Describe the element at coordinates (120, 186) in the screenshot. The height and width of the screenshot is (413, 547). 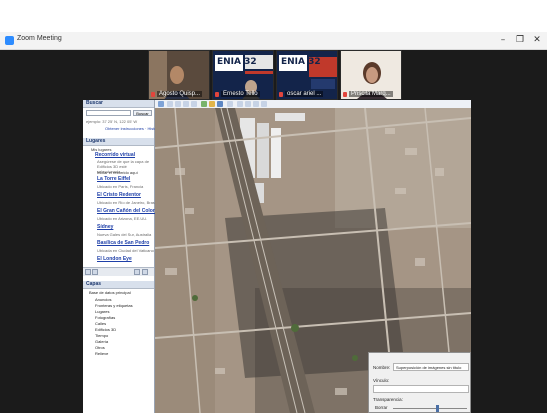
I see `place-subtitle: Ubicado en París, Francia` at that location.